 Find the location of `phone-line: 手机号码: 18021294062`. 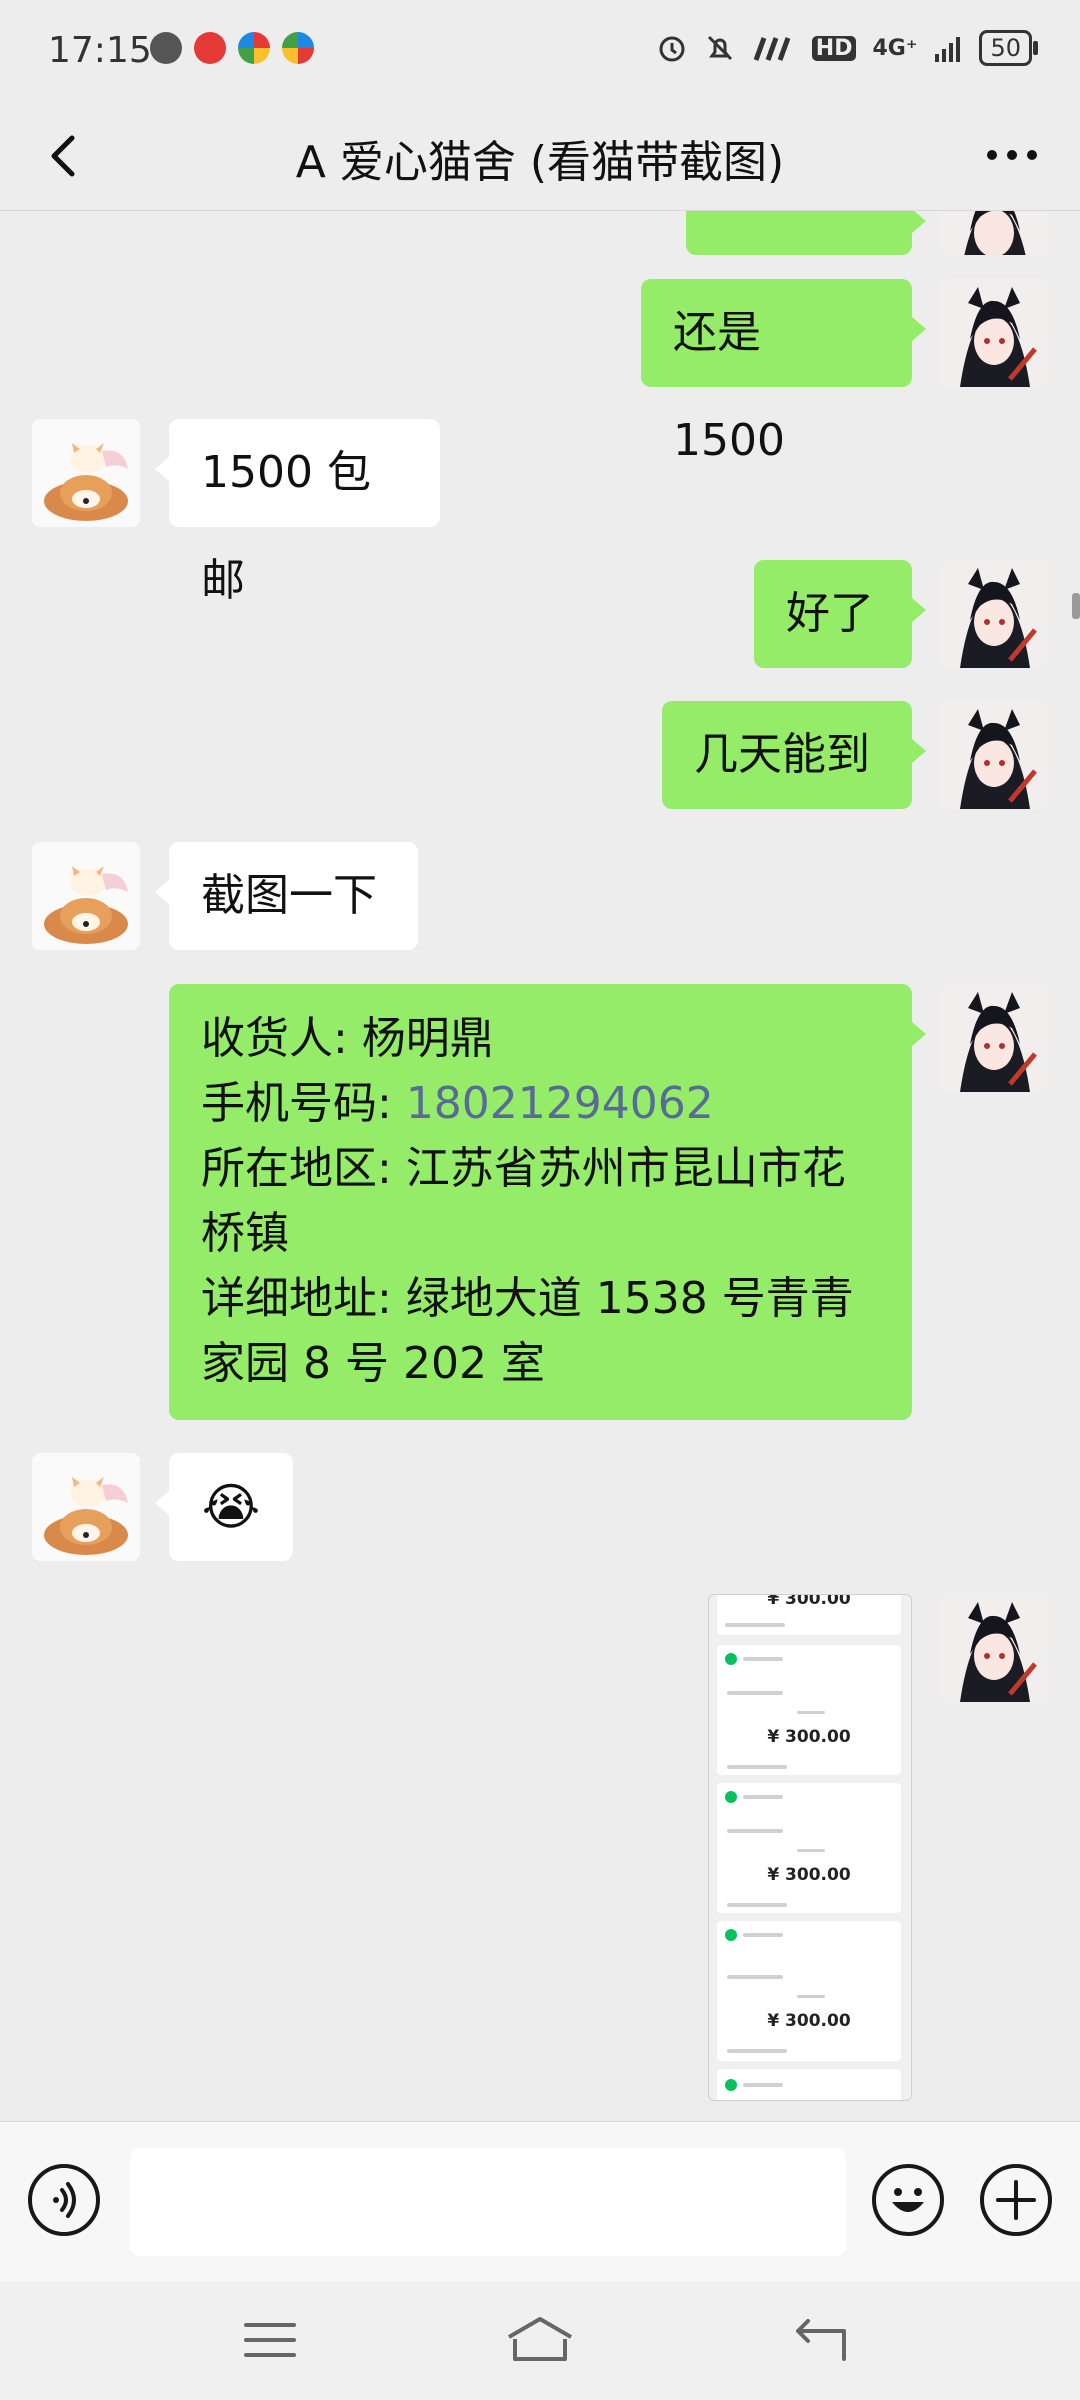

phone-line: 手机号码: 18021294062 is located at coordinates (540, 1103).